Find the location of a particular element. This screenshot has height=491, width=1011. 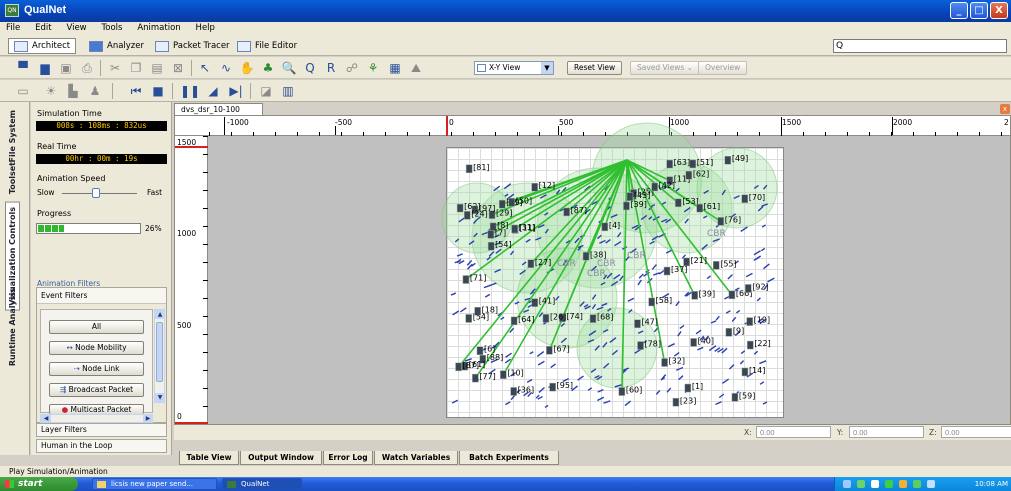

print-icon: ⎙ is located at coordinates (87, 68).